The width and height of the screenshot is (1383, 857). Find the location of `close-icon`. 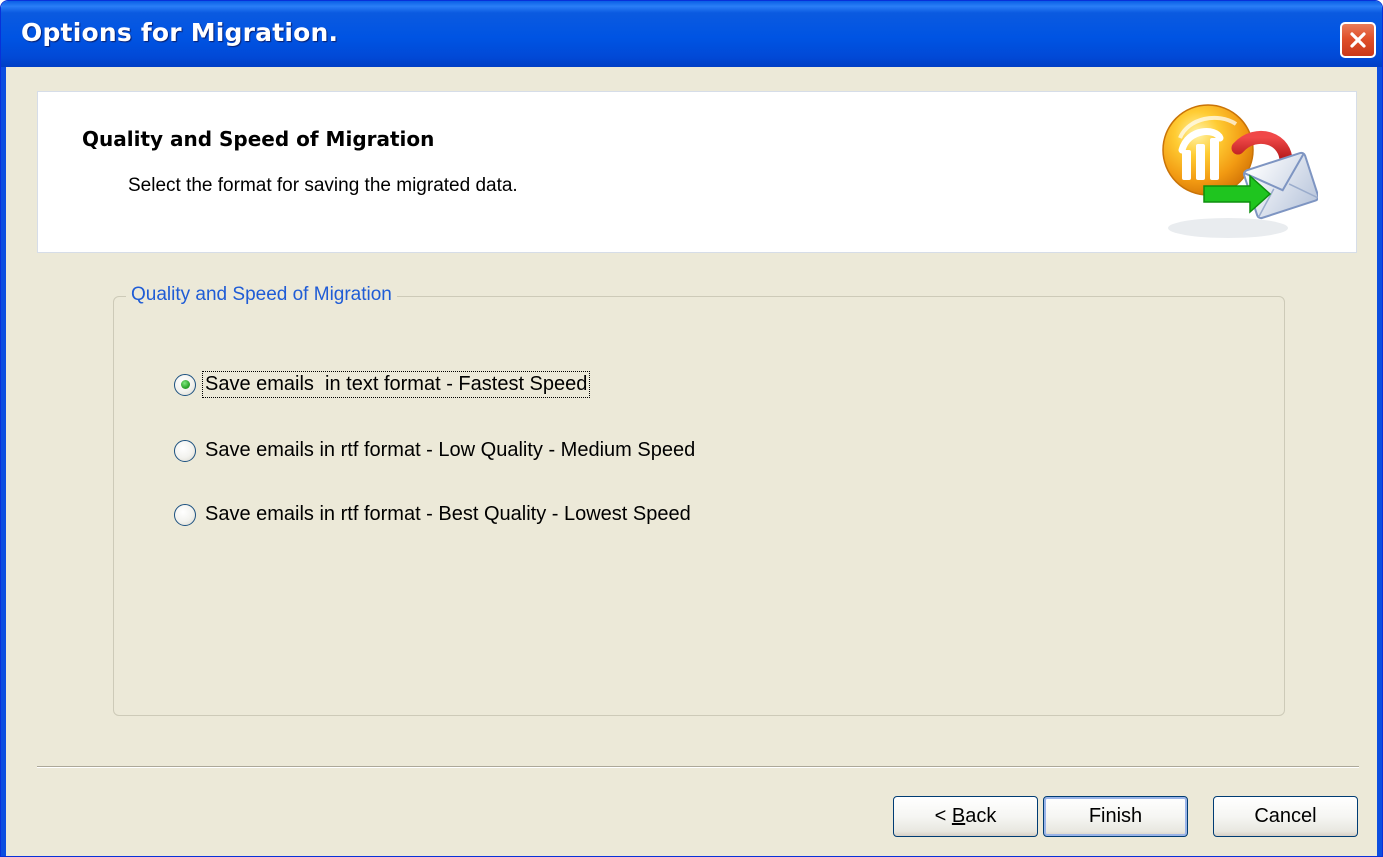

close-icon is located at coordinates (1358, 40).